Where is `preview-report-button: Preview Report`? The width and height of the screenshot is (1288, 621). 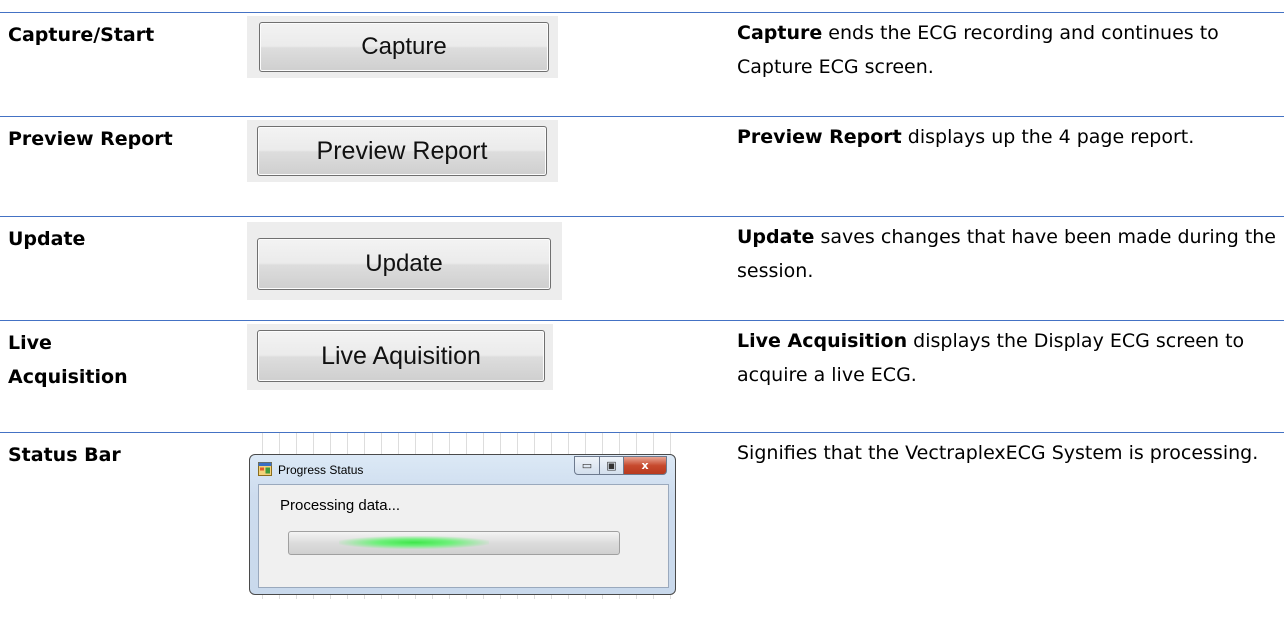 preview-report-button: Preview Report is located at coordinates (402, 151).